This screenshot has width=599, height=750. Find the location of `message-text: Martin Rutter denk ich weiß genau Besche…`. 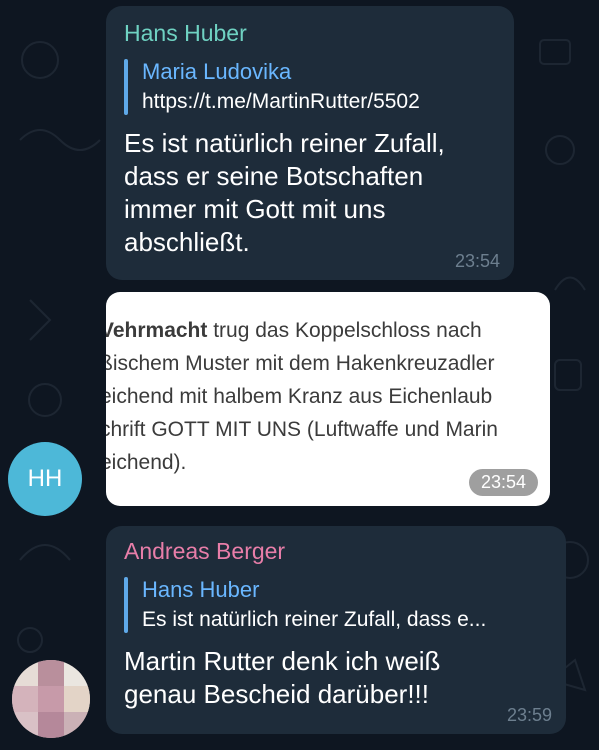

message-text: Martin Rutter denk ich weiß genau Besche… is located at coordinates (336, 678).